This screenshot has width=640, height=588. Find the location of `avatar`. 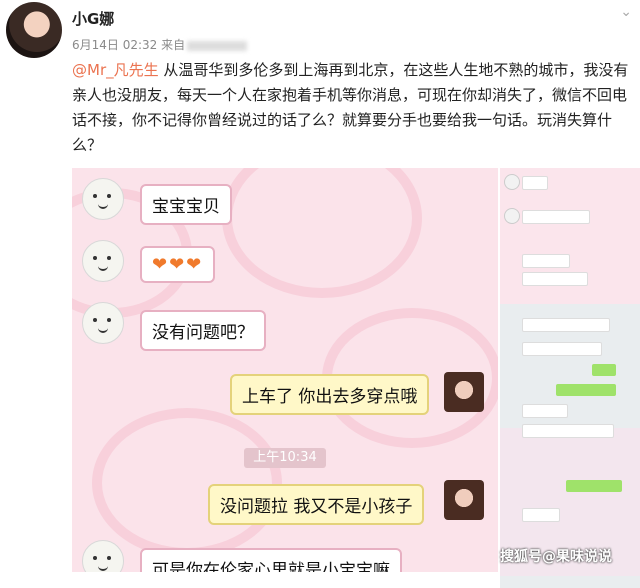

avatar is located at coordinates (34, 30).